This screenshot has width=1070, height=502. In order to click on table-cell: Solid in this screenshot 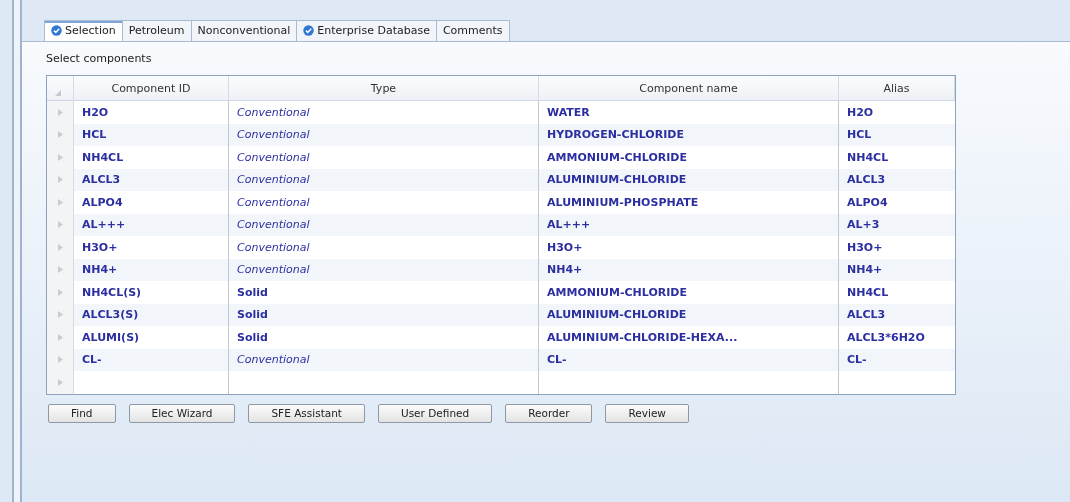, I will do `click(384, 314)`.